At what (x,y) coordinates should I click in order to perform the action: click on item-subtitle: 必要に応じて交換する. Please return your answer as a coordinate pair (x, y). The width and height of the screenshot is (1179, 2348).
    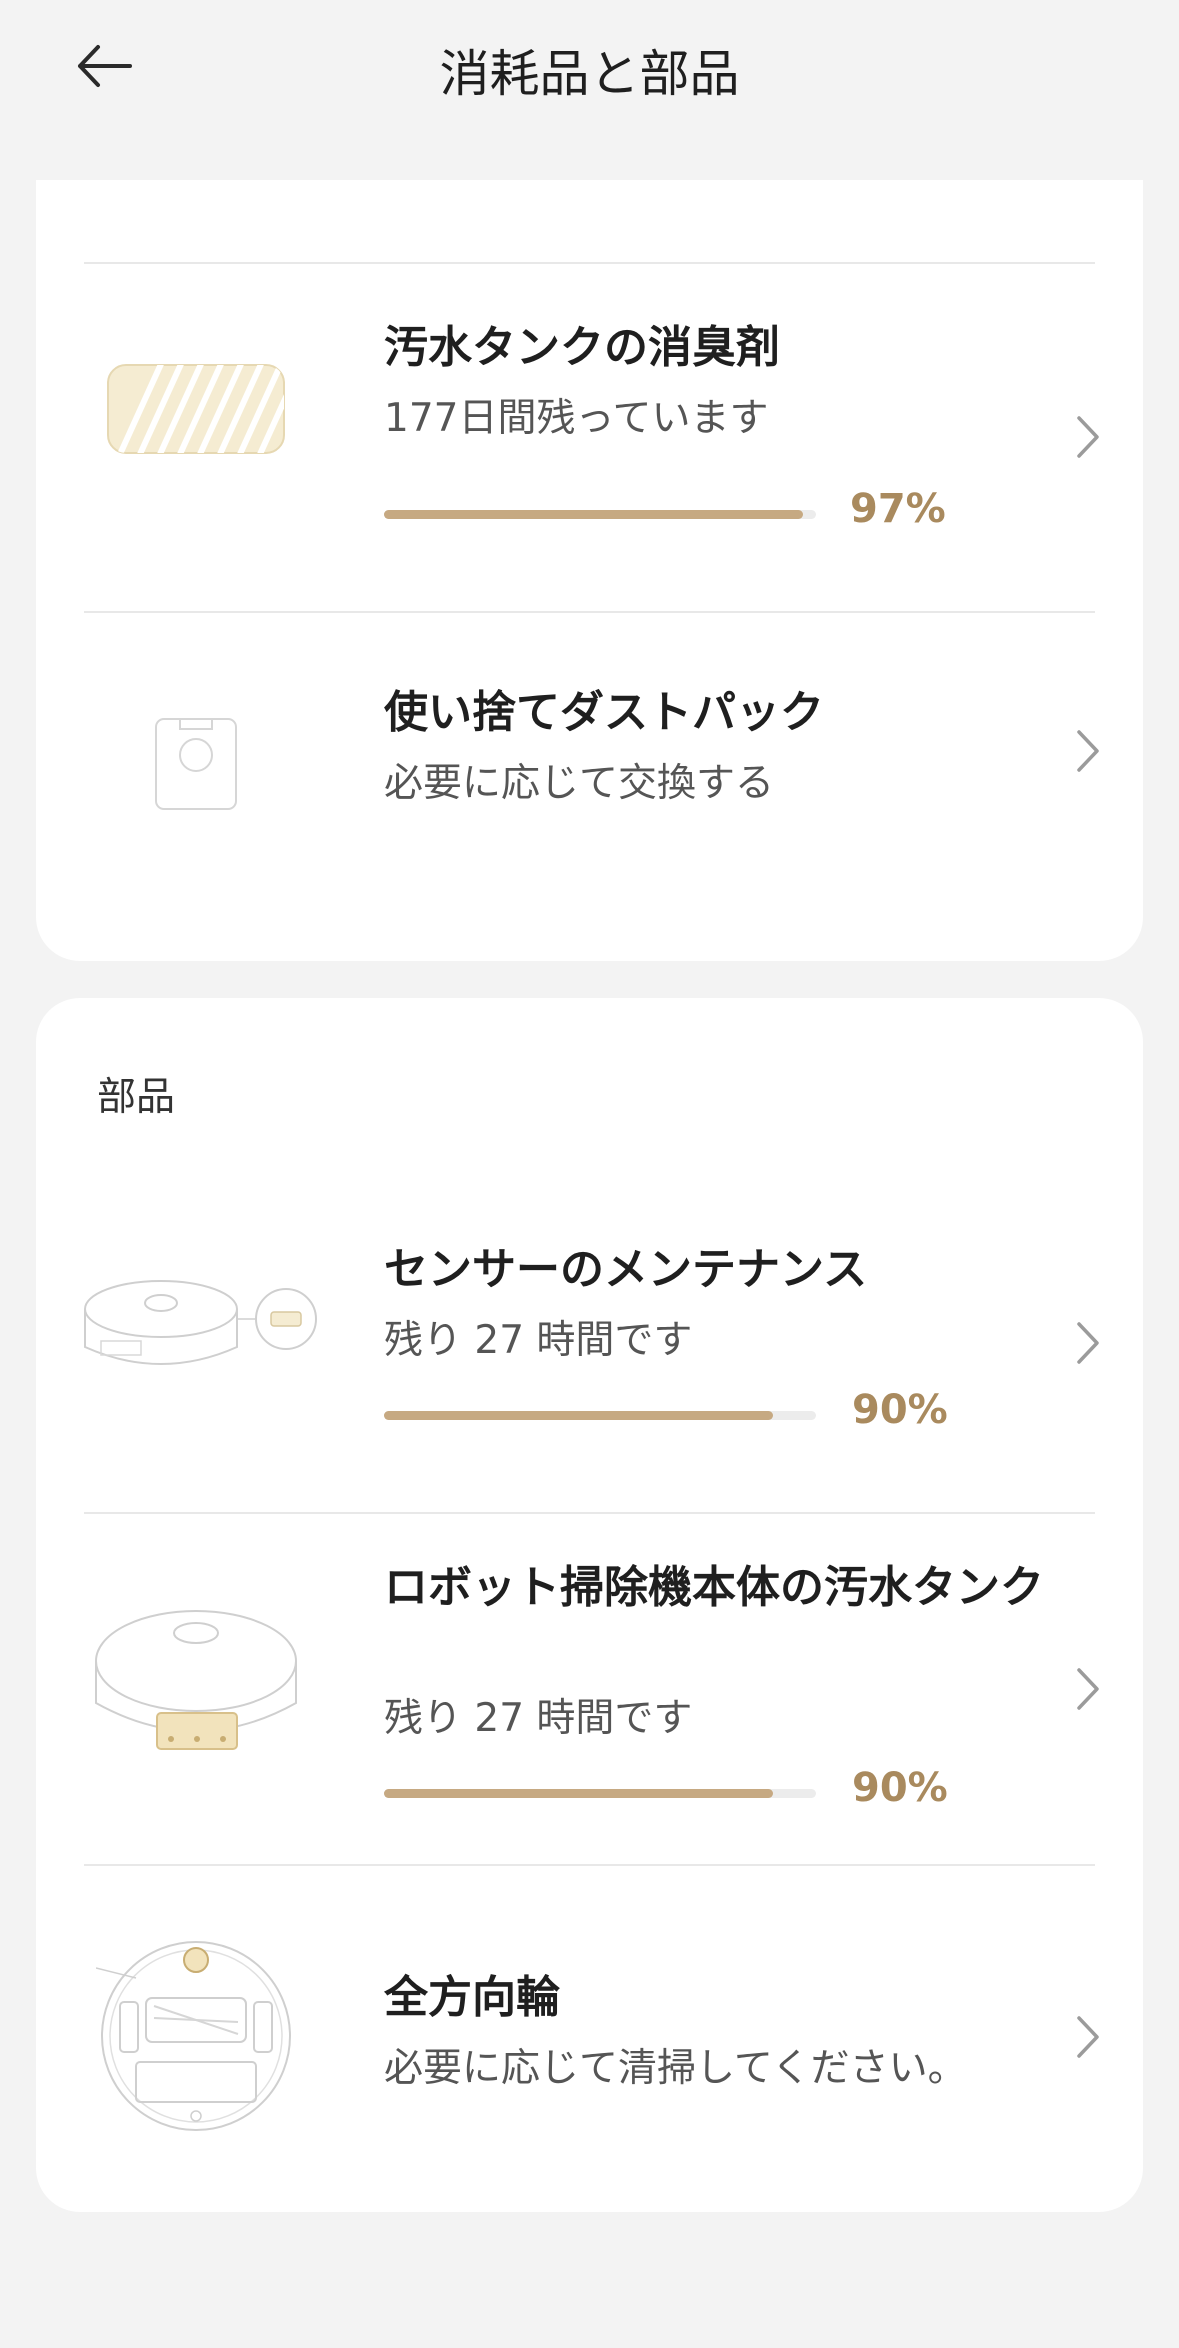
    Looking at the image, I should click on (579, 783).